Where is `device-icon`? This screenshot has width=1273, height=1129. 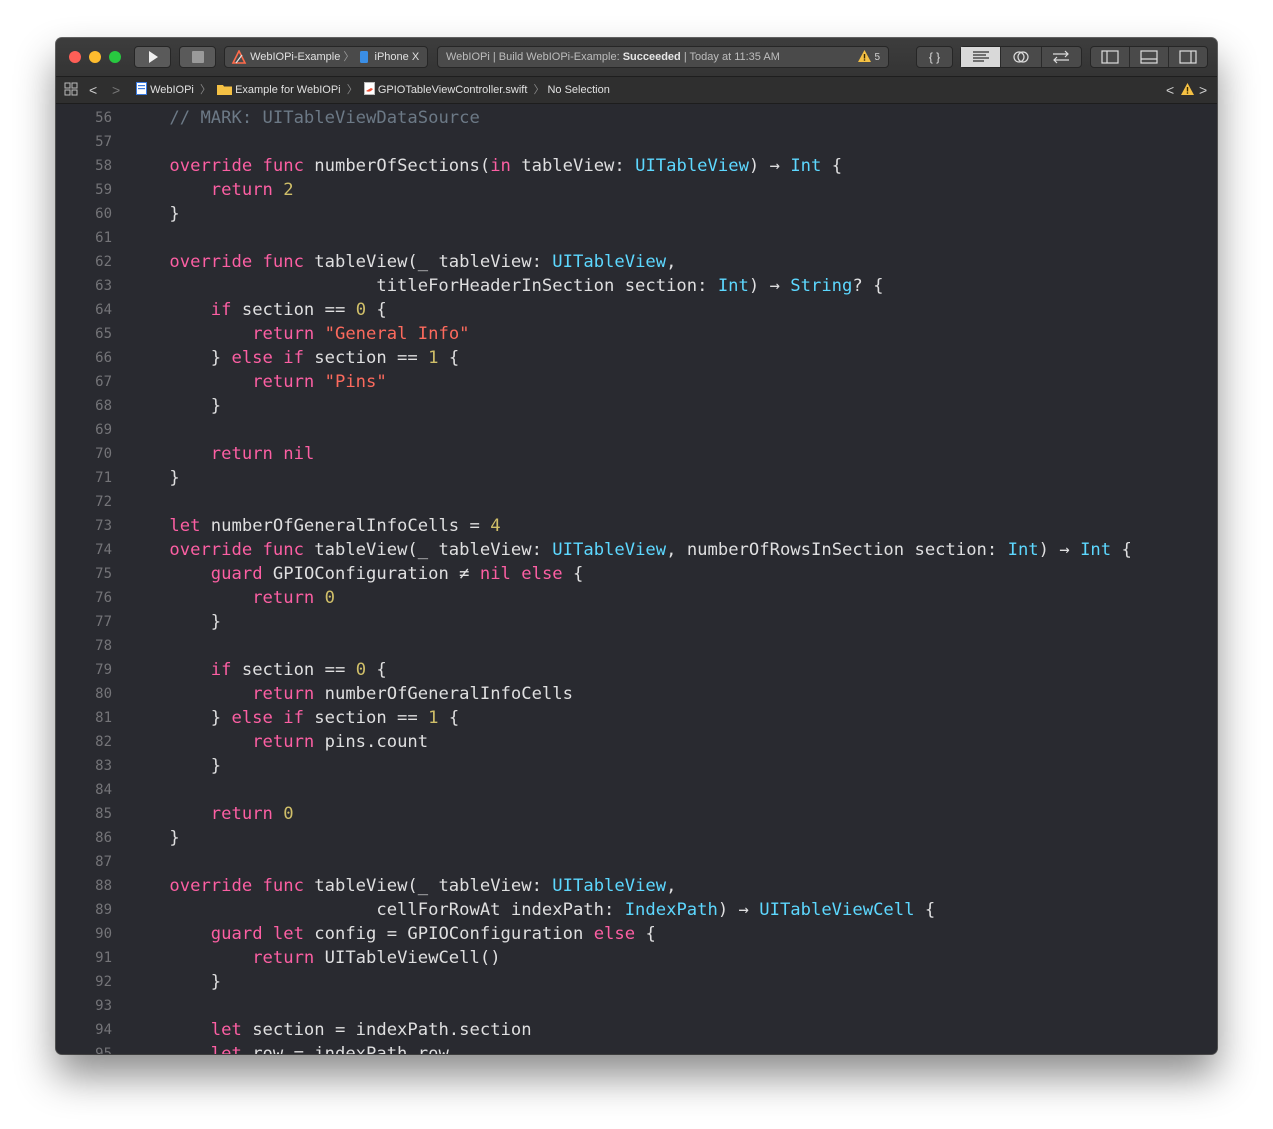 device-icon is located at coordinates (364, 57).